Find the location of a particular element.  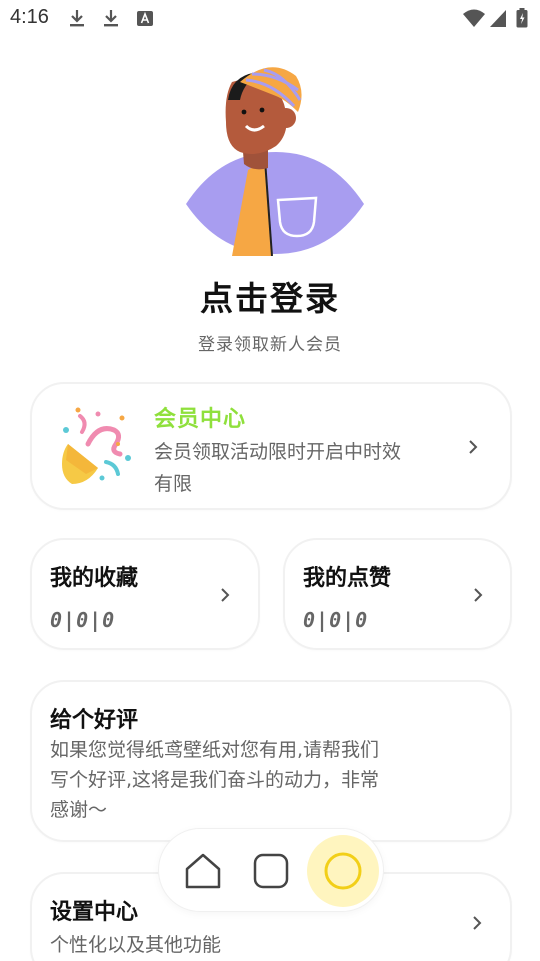

my-favorites-title: 我的收藏 is located at coordinates (94, 578).